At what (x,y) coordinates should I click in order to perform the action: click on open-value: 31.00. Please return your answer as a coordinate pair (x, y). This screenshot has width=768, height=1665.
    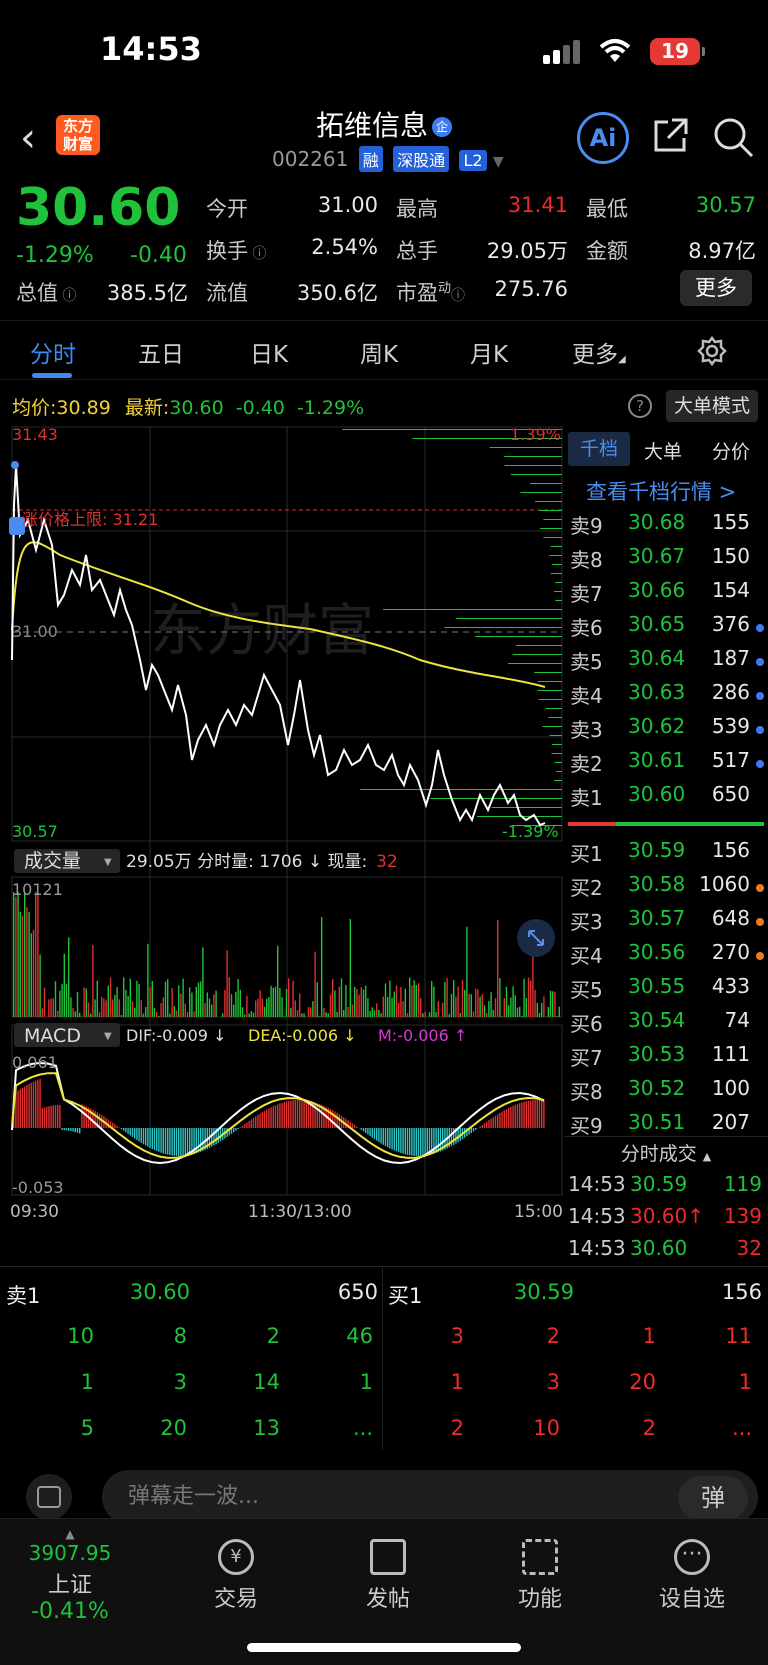
    Looking at the image, I should click on (347, 205).